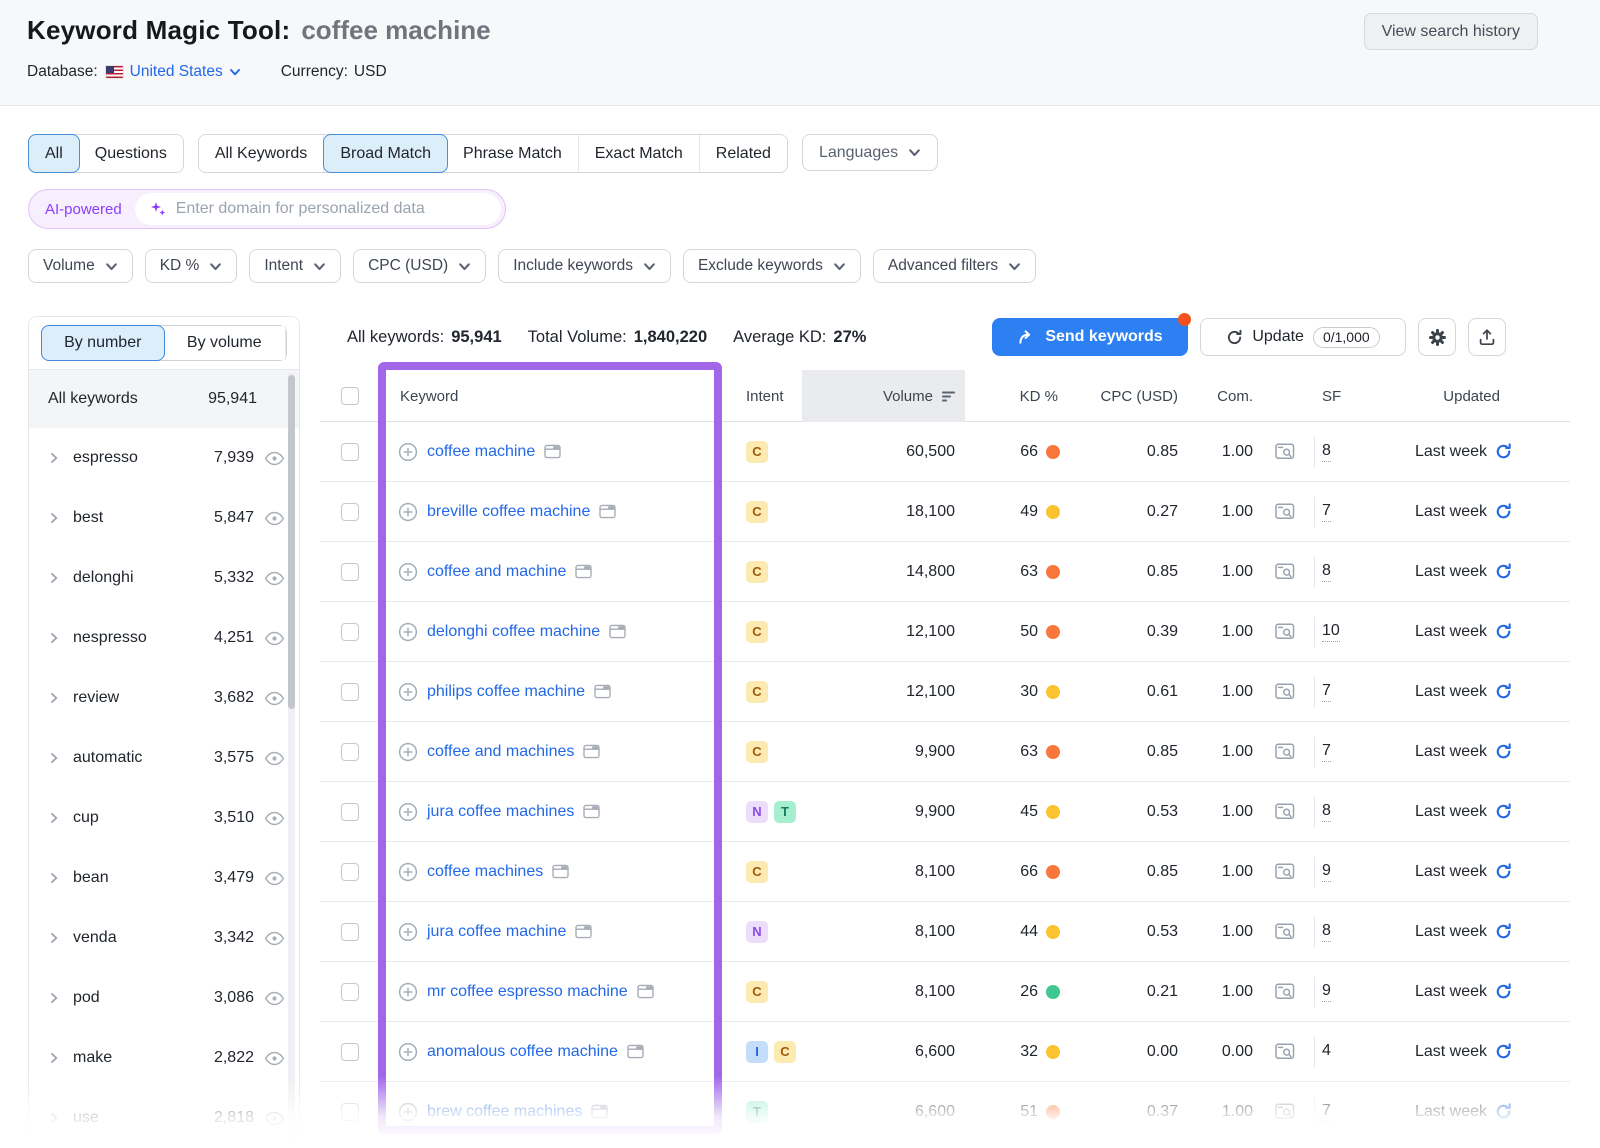 The image size is (1600, 1148). Describe the element at coordinates (481, 452) in the screenshot. I see `keyword-link: coffee machine` at that location.